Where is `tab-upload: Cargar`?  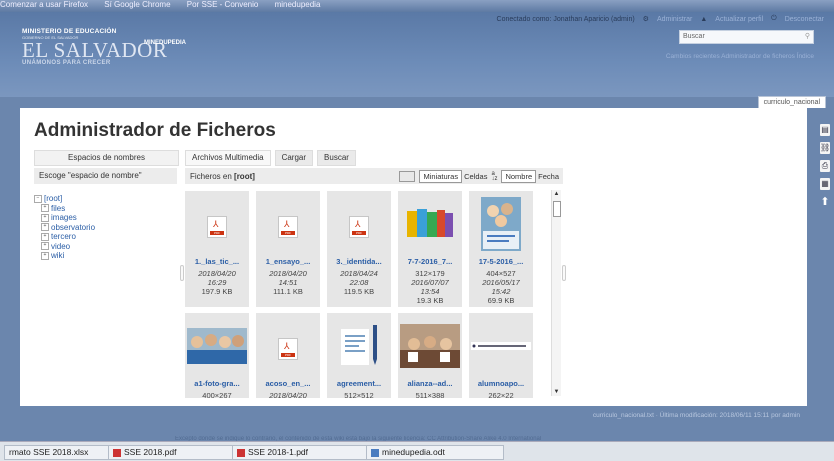 tab-upload: Cargar is located at coordinates (294, 158).